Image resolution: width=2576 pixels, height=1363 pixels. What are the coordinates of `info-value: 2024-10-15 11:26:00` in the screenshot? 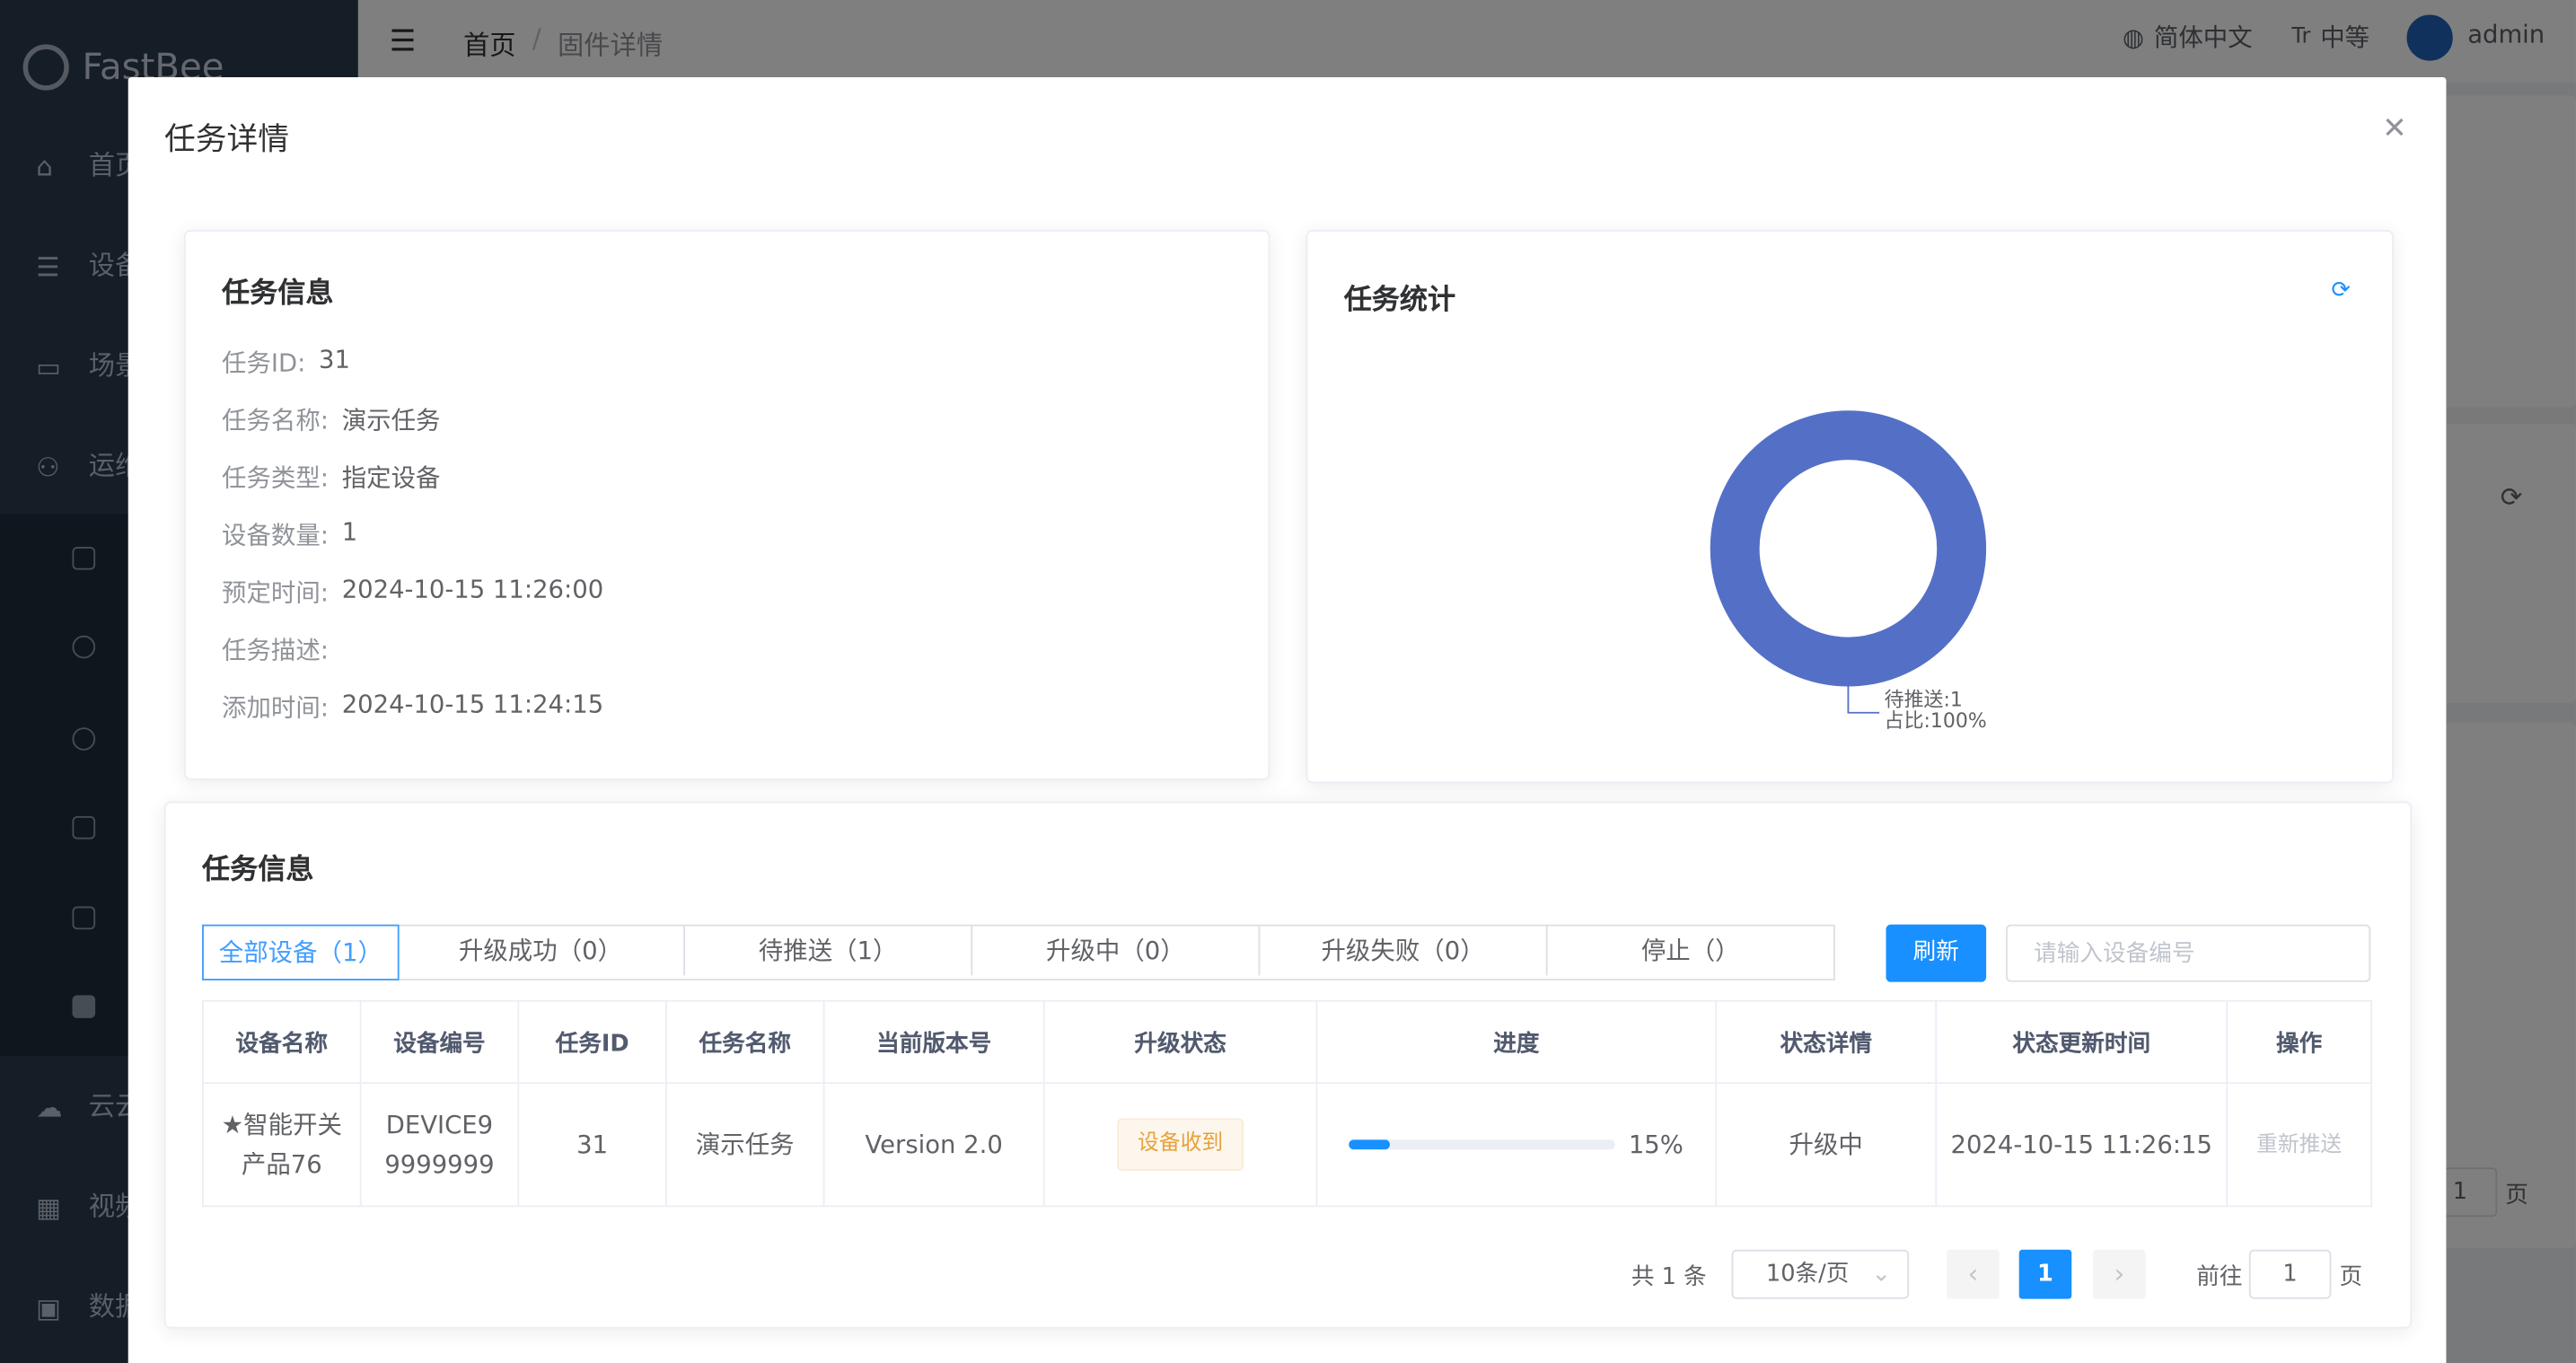 It's located at (472, 590).